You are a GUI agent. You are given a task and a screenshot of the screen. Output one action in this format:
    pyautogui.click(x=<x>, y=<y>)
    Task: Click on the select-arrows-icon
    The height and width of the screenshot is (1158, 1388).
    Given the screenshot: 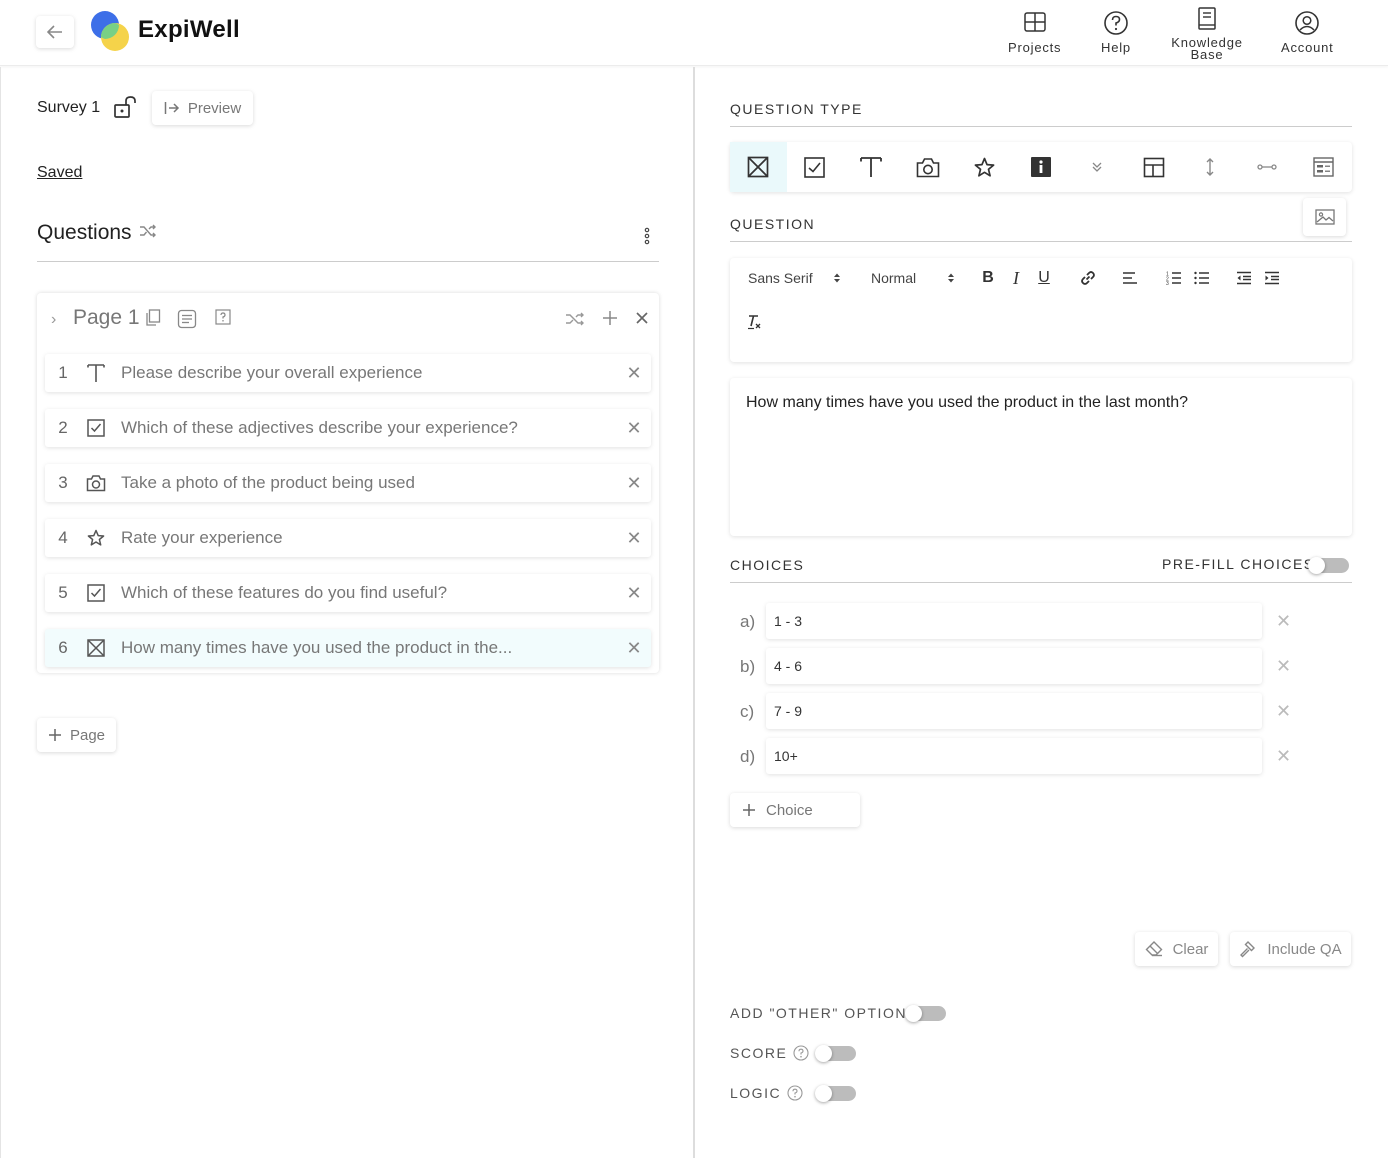 What is the action you would take?
    pyautogui.click(x=836, y=278)
    